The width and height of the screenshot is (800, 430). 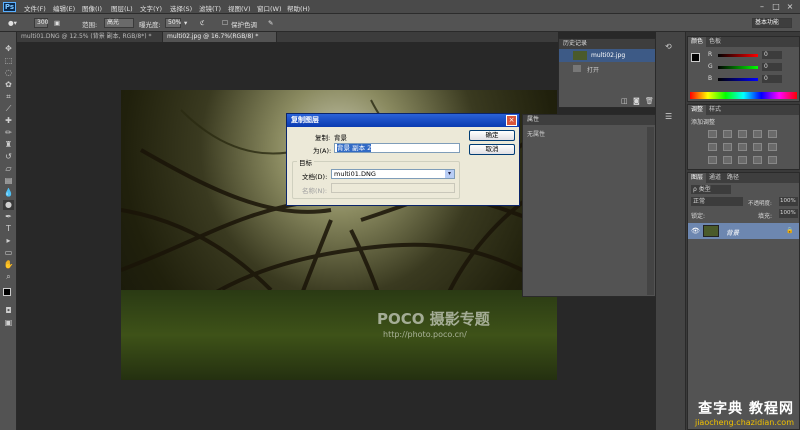 What do you see at coordinates (743, 231) in the screenshot?
I see `layer-row-background: 👁 背景 🔒` at bounding box center [743, 231].